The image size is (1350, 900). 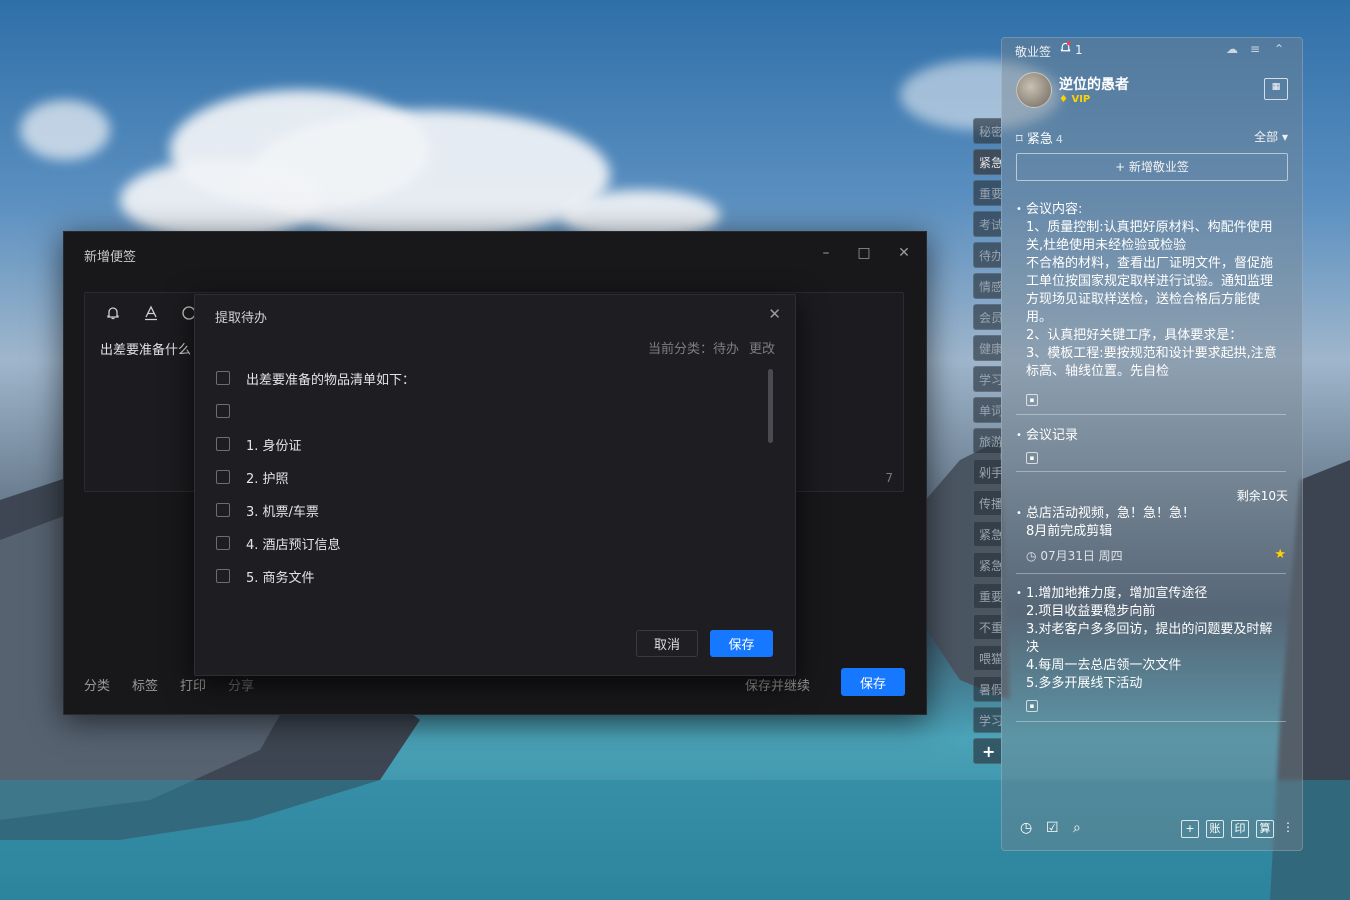 I want to click on dialog-scrollbar, so click(x=770, y=406).